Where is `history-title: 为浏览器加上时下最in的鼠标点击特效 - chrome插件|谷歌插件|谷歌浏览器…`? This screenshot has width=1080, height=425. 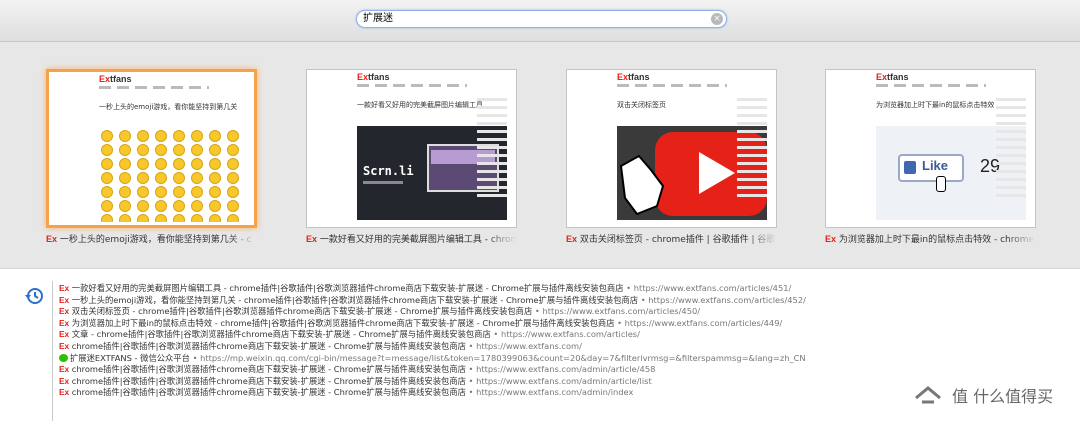
history-title: 为浏览器加上时下最in的鼠标点击特效 - chrome插件|谷歌插件|谷歌浏览器… is located at coordinates (343, 322).